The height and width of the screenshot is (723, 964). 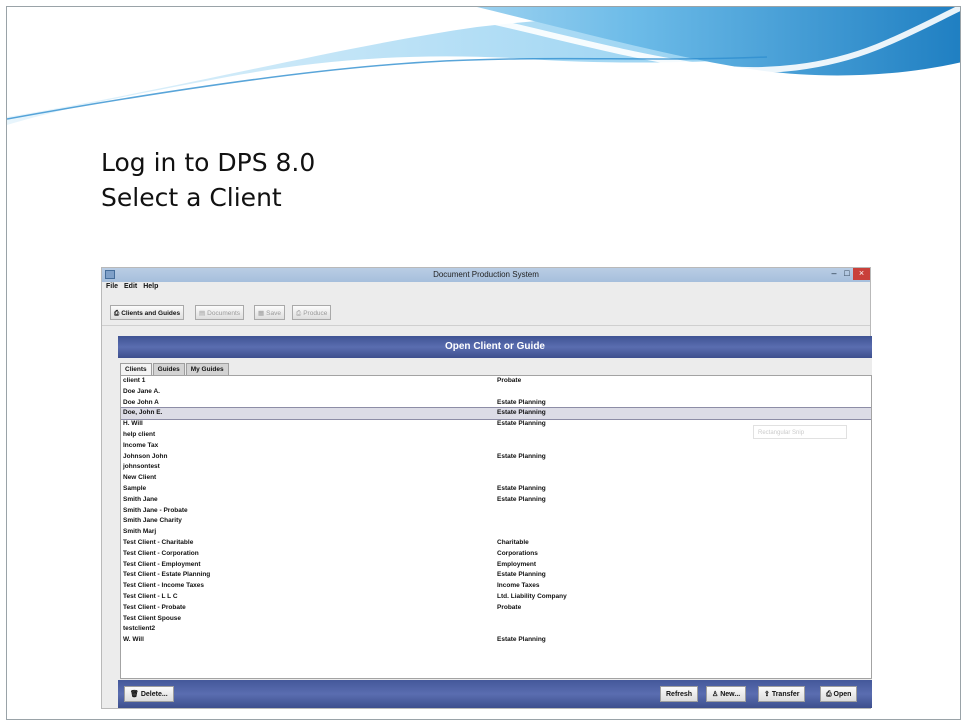 I want to click on panel-title: Open Client or Guide, so click(x=495, y=347).